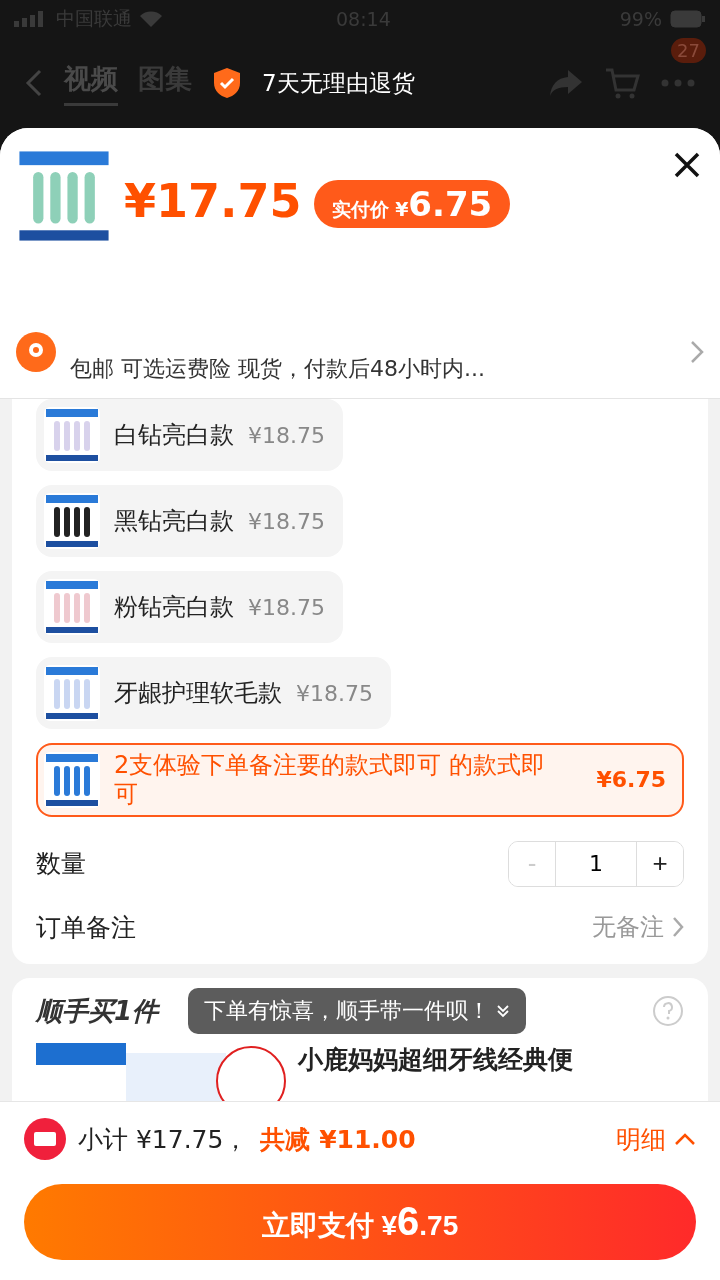 The image size is (720, 1280). Describe the element at coordinates (668, 1011) in the screenshot. I see `help-icon` at that location.